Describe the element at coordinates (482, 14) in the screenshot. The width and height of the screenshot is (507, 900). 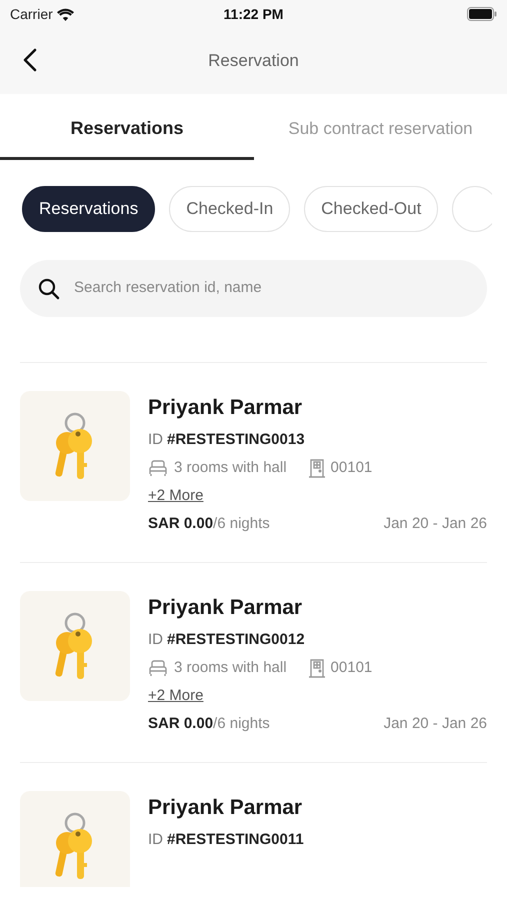
I see `battery-icon` at that location.